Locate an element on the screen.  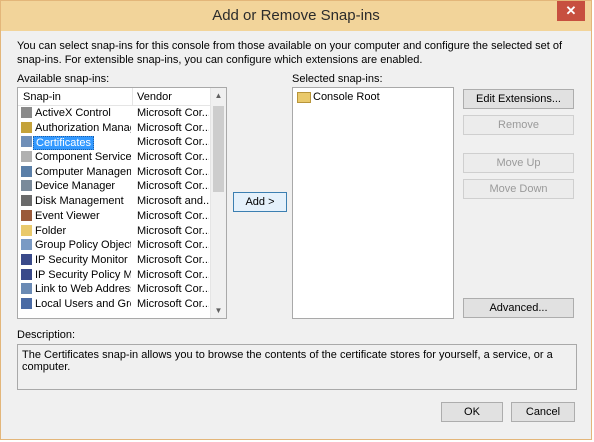
description-label: Description: is located at coordinates (46, 335).